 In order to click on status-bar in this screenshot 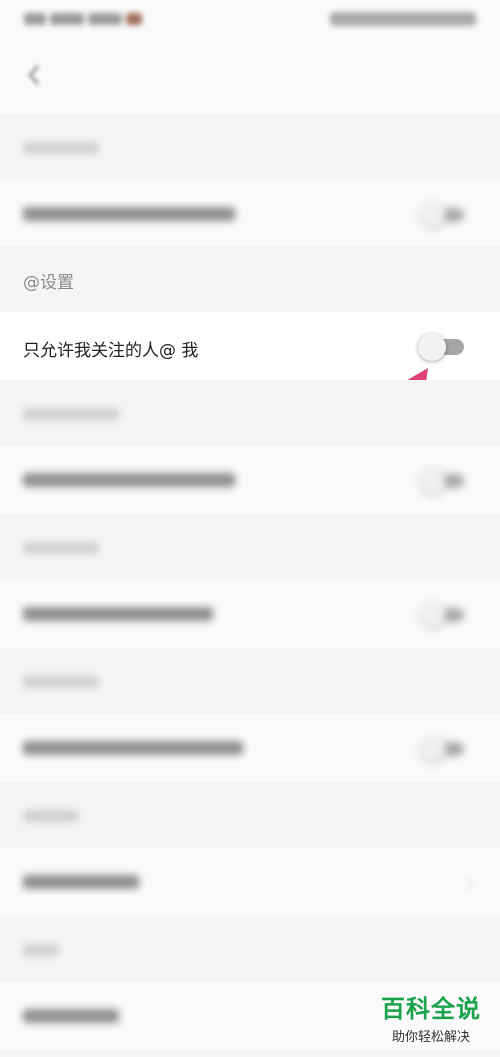, I will do `click(250, 19)`.